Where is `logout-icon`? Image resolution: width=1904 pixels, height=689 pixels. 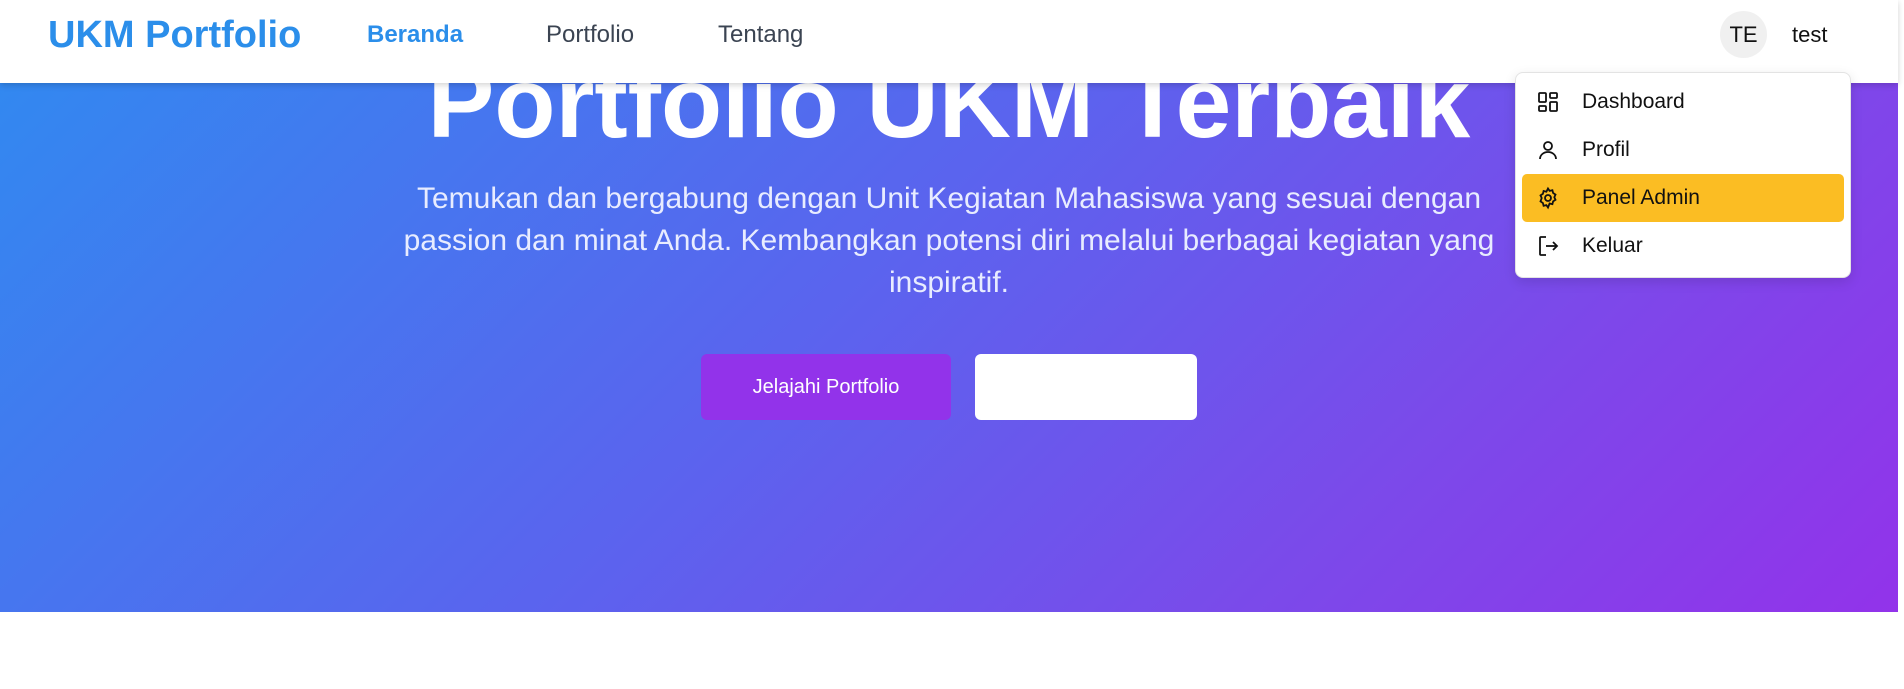
logout-icon is located at coordinates (1548, 246).